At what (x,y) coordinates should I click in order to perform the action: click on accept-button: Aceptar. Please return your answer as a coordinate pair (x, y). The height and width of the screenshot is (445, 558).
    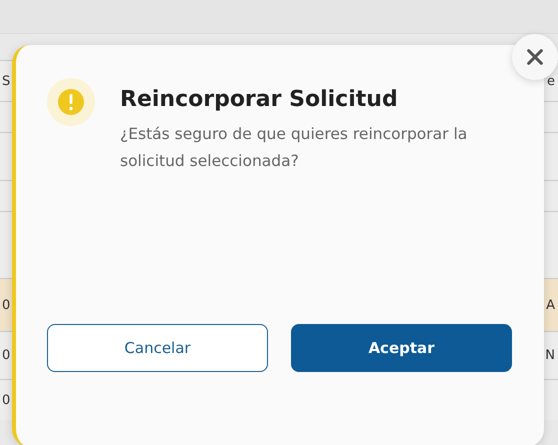
    Looking at the image, I should click on (401, 348).